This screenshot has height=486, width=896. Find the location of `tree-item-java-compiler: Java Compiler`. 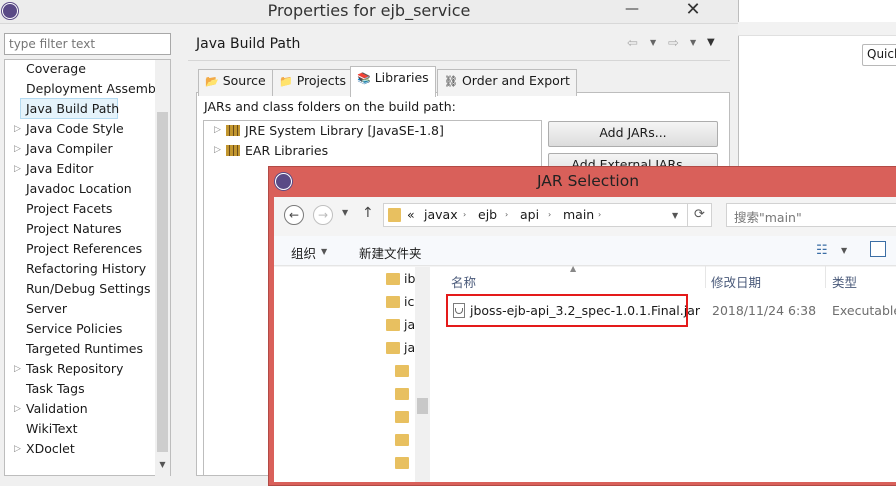

tree-item-java-compiler: Java Compiler is located at coordinates (69, 149).